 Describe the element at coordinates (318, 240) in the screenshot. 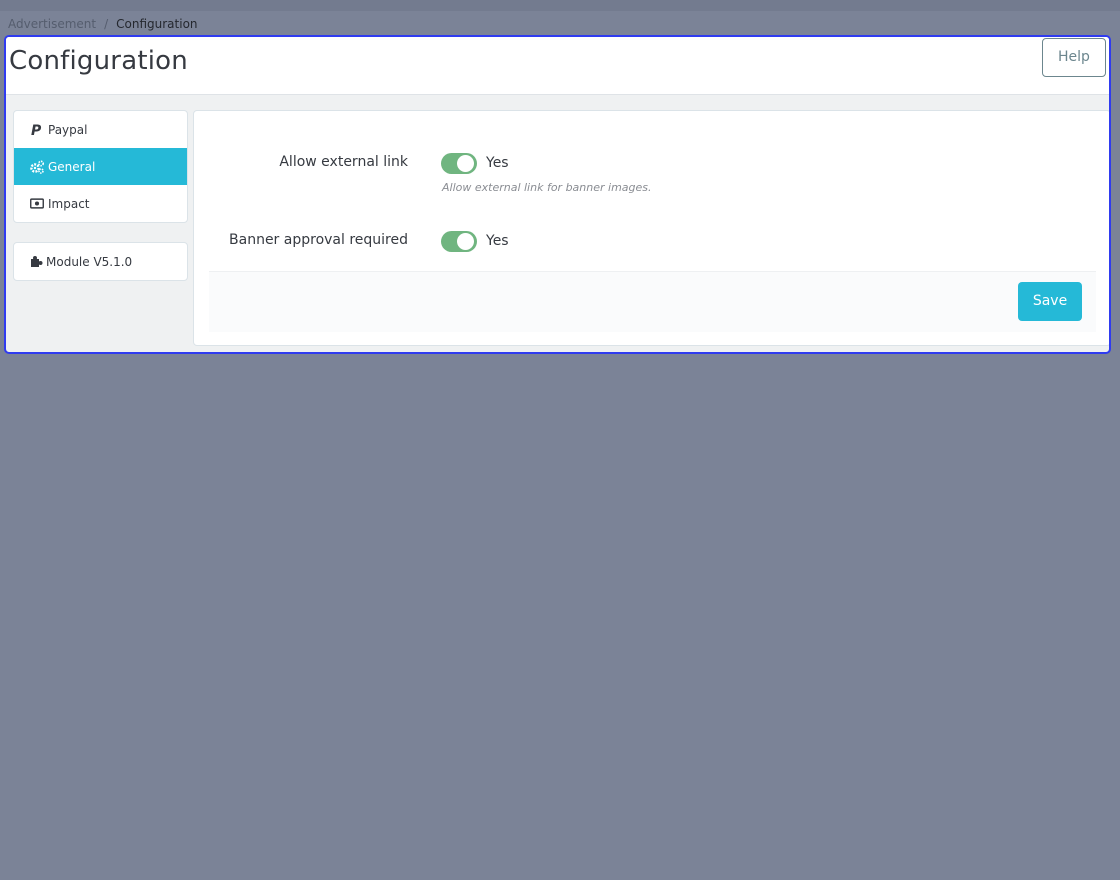

I see `field-label: Banner approval required` at that location.